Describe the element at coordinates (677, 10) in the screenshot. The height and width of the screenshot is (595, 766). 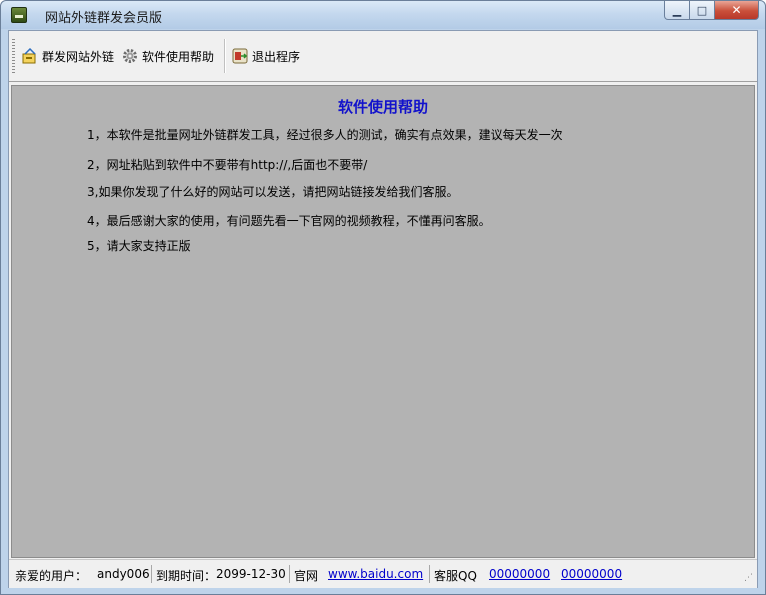
I see `minimize-button: ▁` at that location.